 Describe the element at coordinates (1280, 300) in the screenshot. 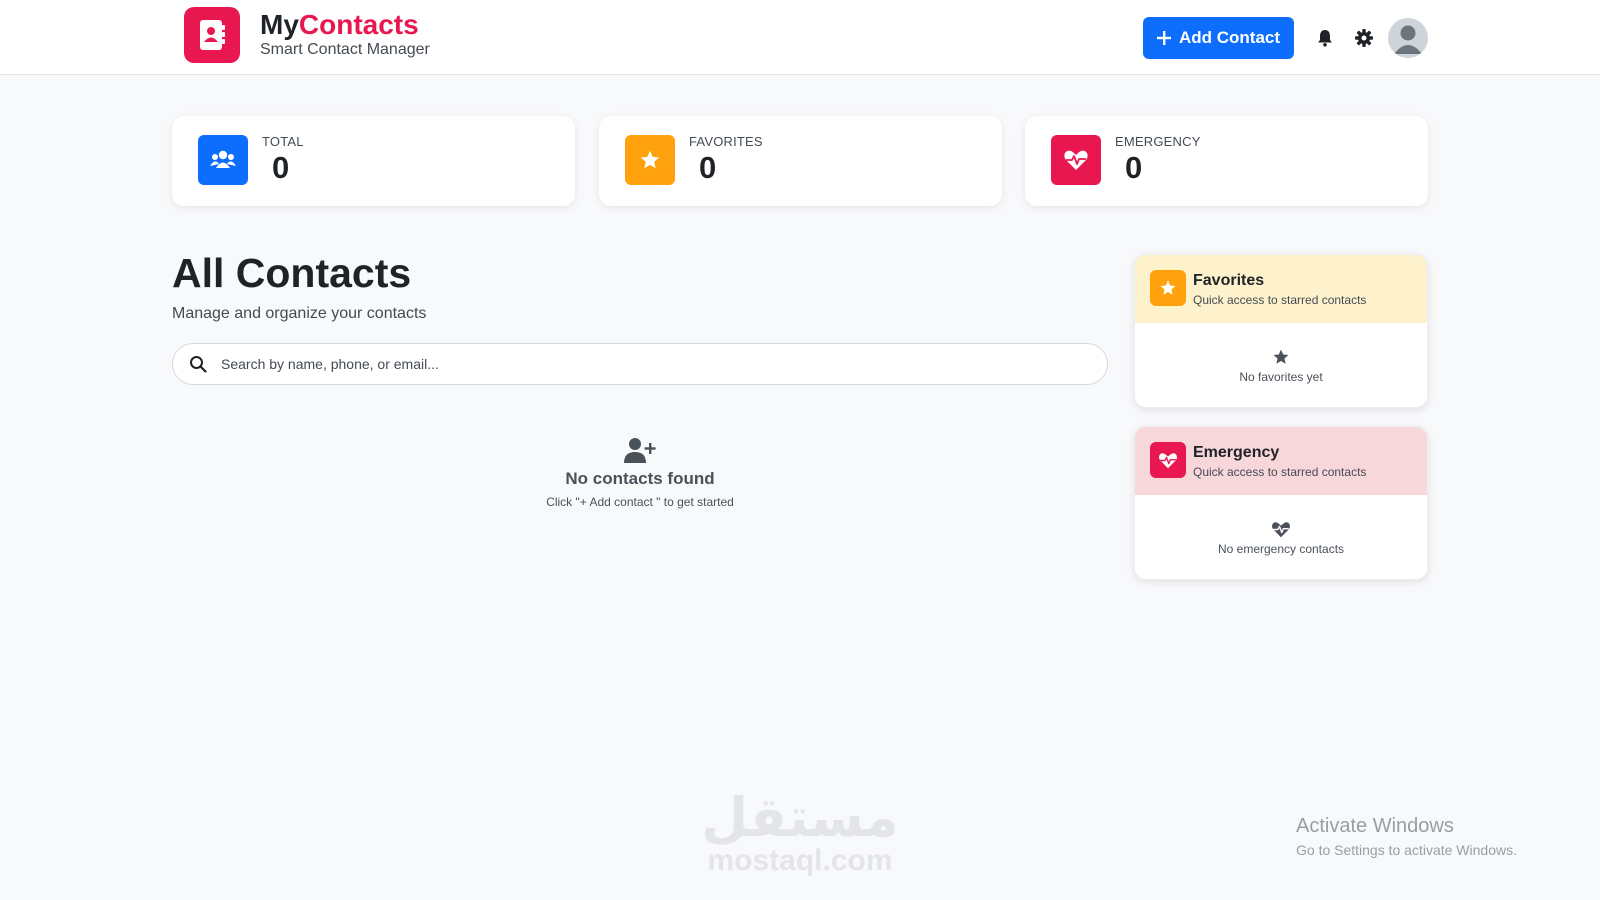

I see `favorites-subtitle: Quick access to starred contacts` at that location.